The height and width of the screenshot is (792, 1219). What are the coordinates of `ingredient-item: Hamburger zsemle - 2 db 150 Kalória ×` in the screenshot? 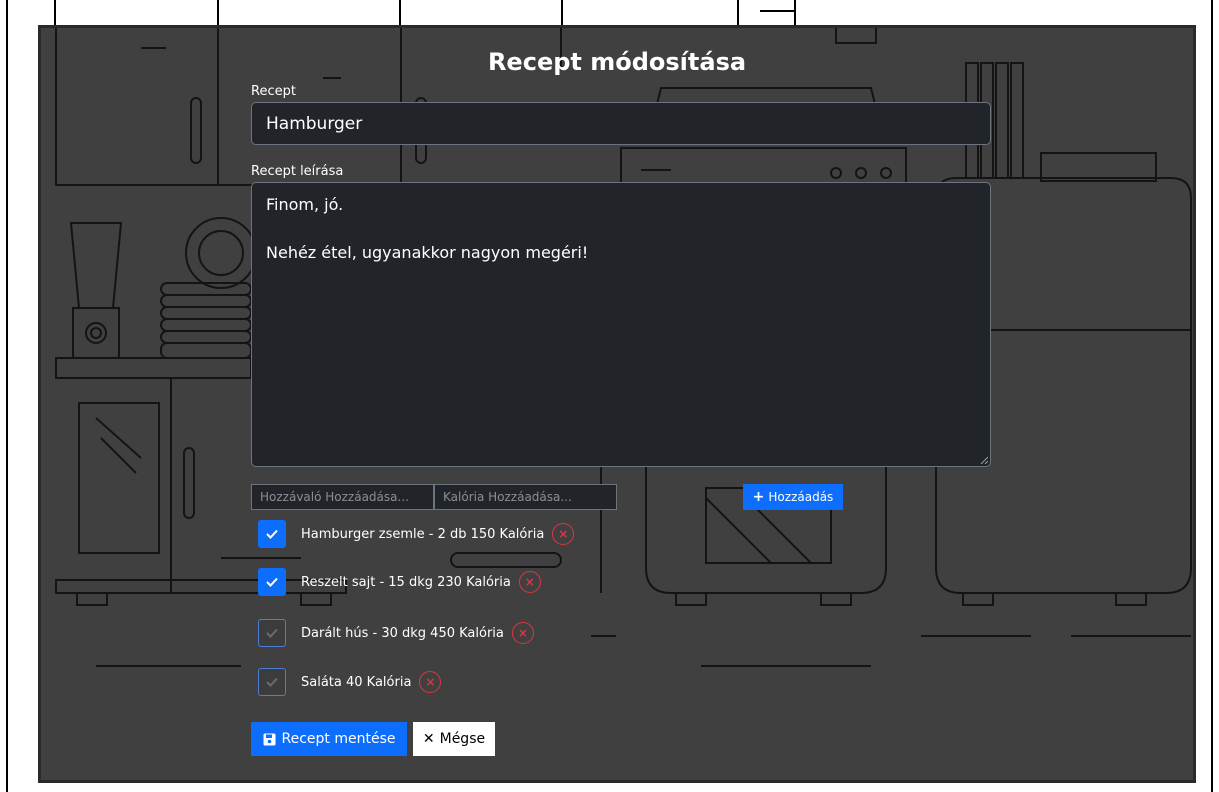 It's located at (416, 534).